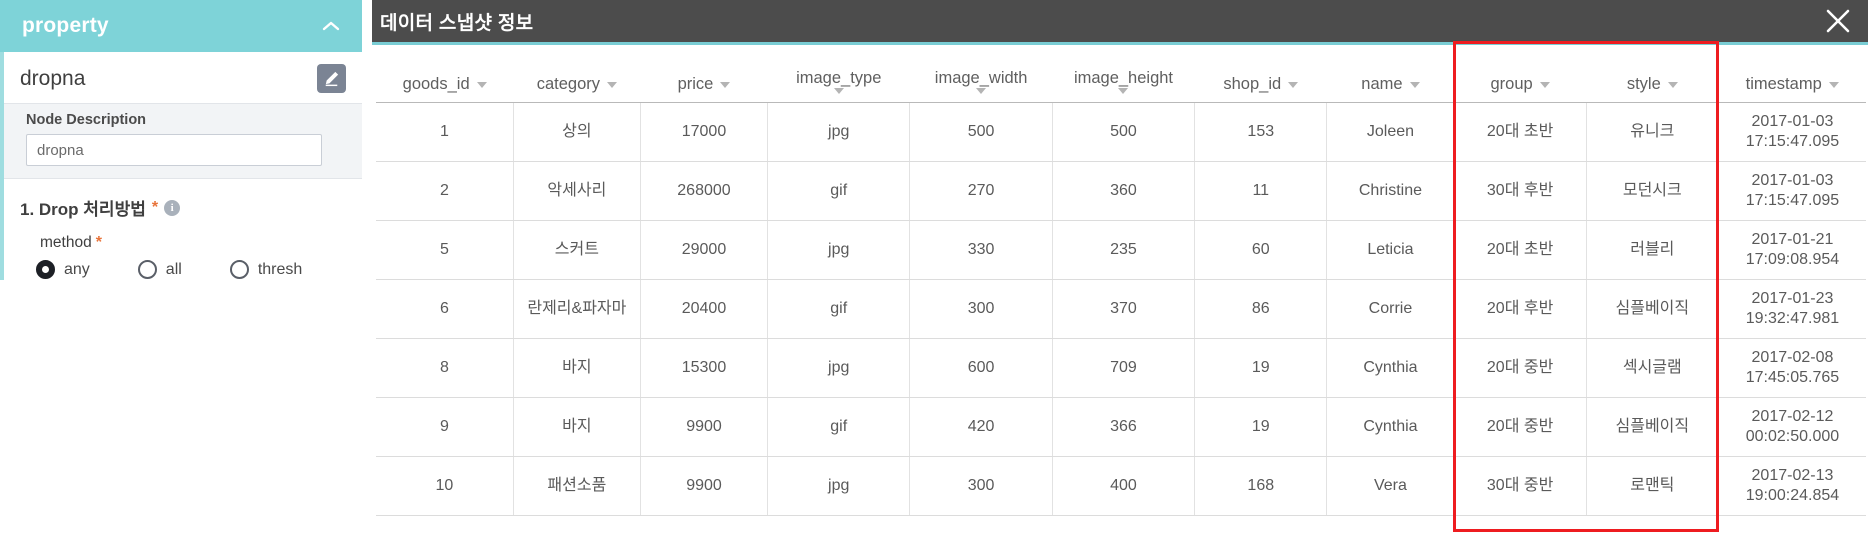  What do you see at coordinates (98, 242) in the screenshot?
I see `required-asterisk: *` at bounding box center [98, 242].